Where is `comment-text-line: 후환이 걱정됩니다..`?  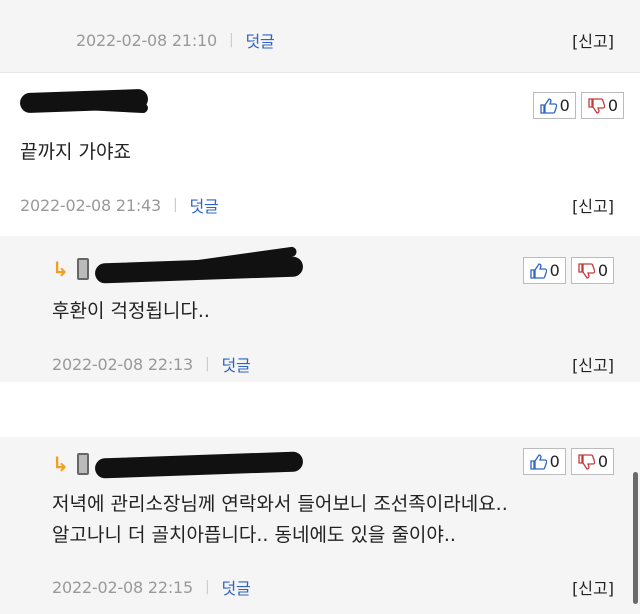
comment-text-line: 후환이 걱정됩니다.. is located at coordinates (131, 311).